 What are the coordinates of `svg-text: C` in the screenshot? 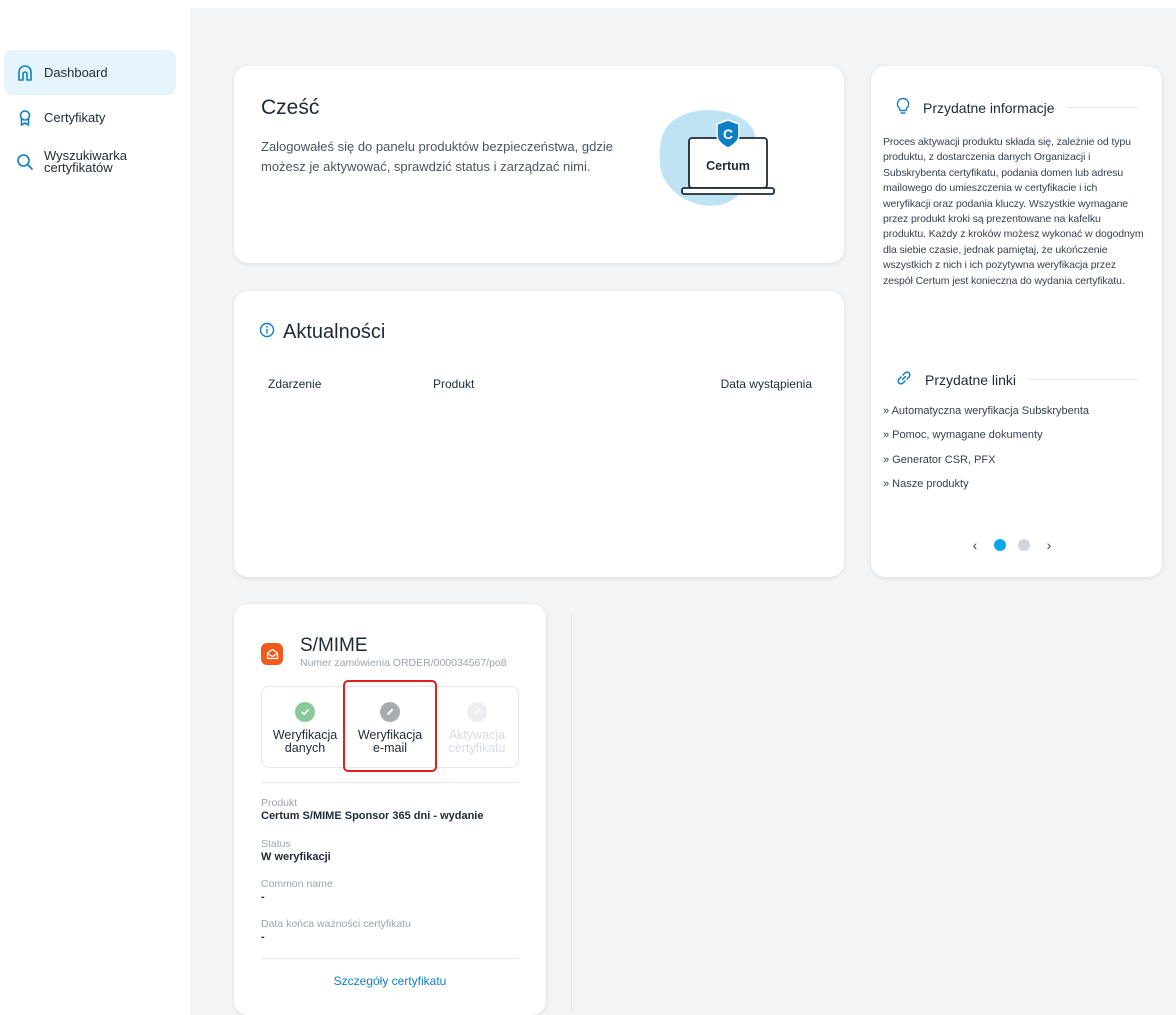 It's located at (728, 134).